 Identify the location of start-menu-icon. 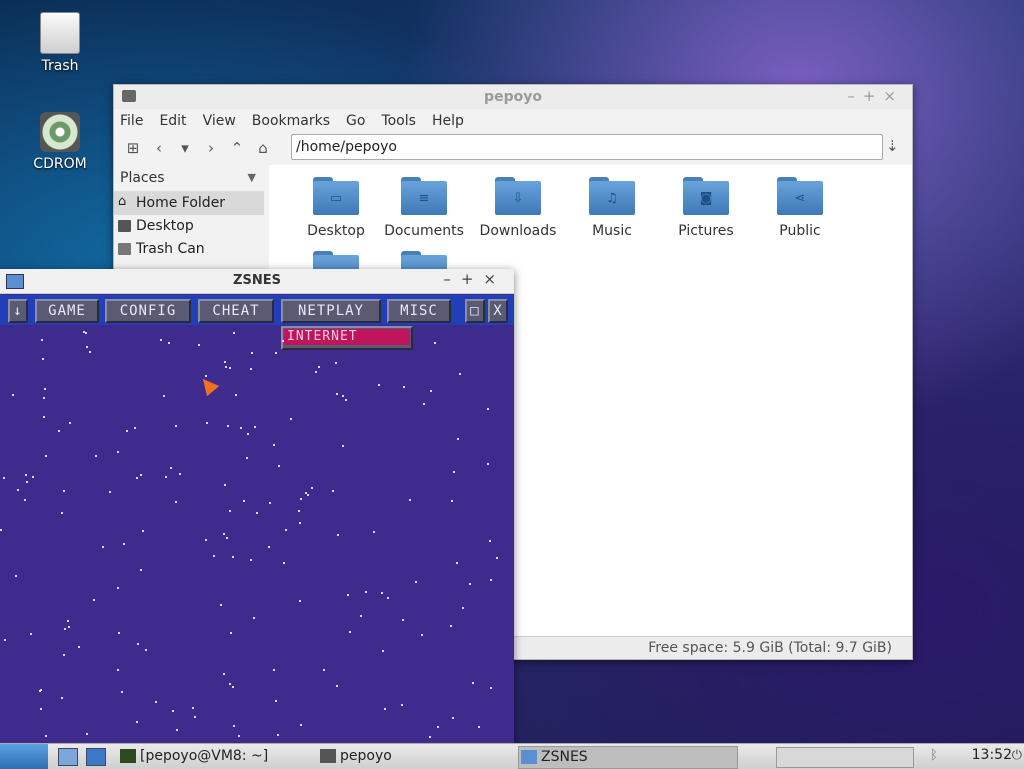
(24, 756).